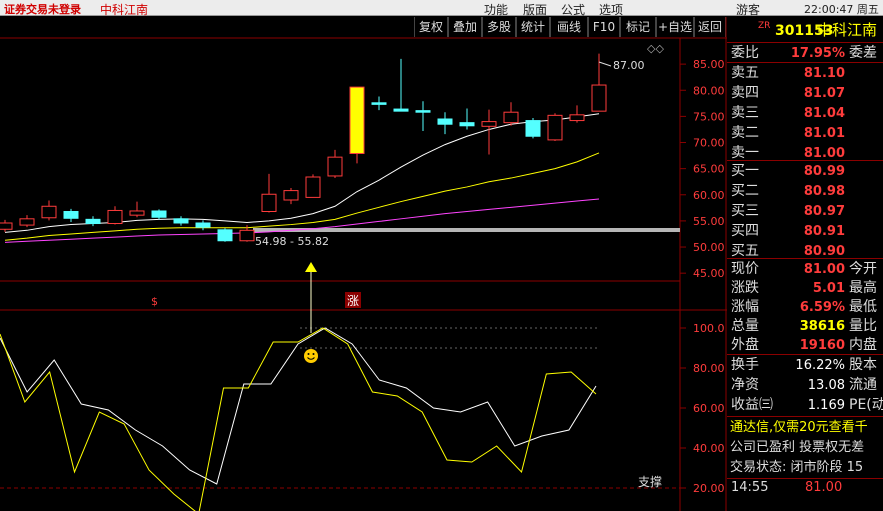 This screenshot has width=883, height=511. What do you see at coordinates (745, 153) in the screenshot?
I see `sell-label: 卖一` at bounding box center [745, 153].